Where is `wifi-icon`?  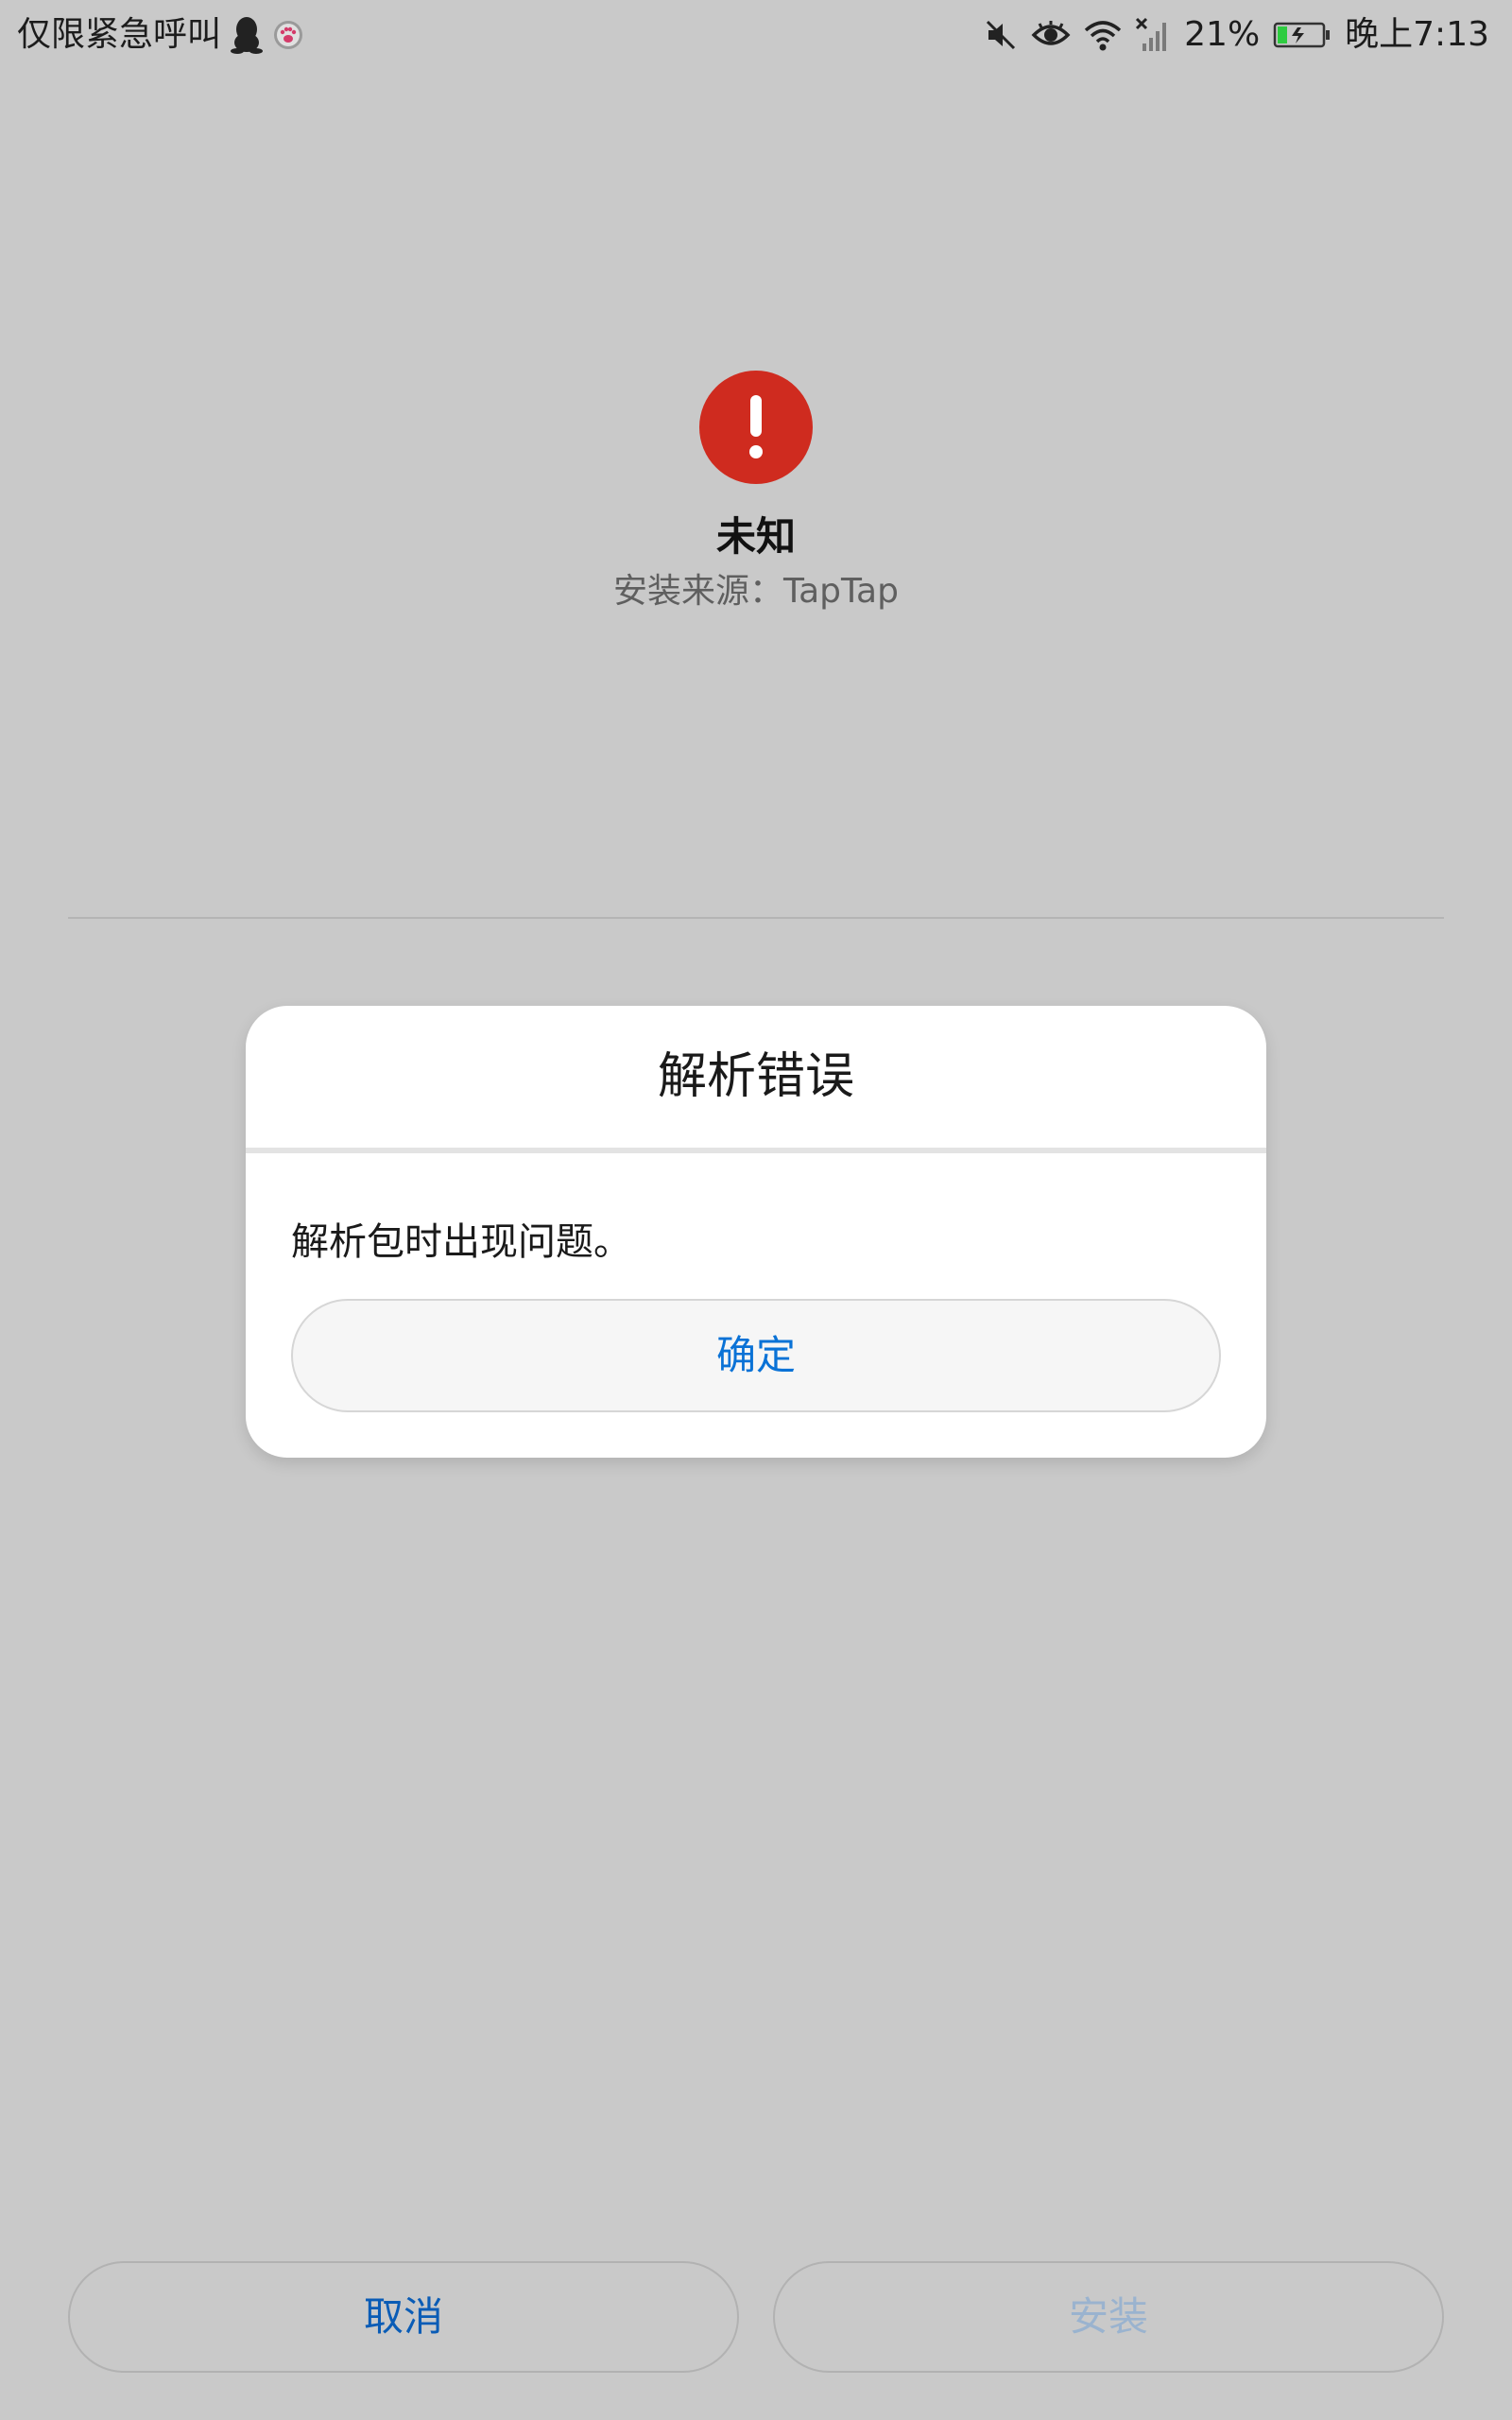
wifi-icon is located at coordinates (1103, 35).